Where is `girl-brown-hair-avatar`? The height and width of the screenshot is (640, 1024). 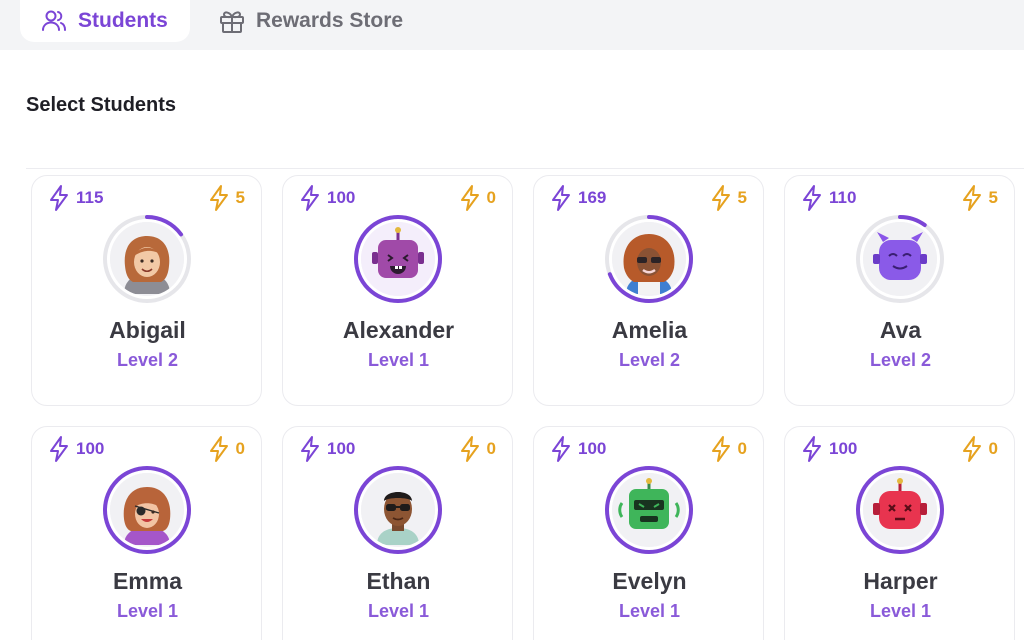
girl-brown-hair-avatar is located at coordinates (147, 259).